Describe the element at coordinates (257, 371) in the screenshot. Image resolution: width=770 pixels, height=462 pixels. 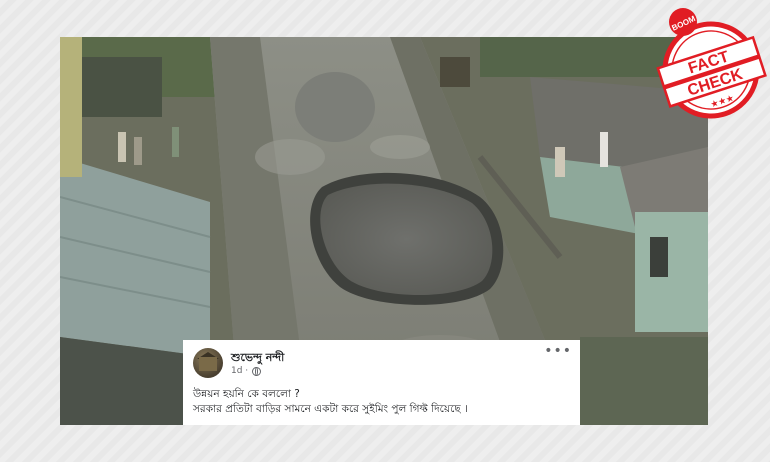
I see `globe-icon` at that location.